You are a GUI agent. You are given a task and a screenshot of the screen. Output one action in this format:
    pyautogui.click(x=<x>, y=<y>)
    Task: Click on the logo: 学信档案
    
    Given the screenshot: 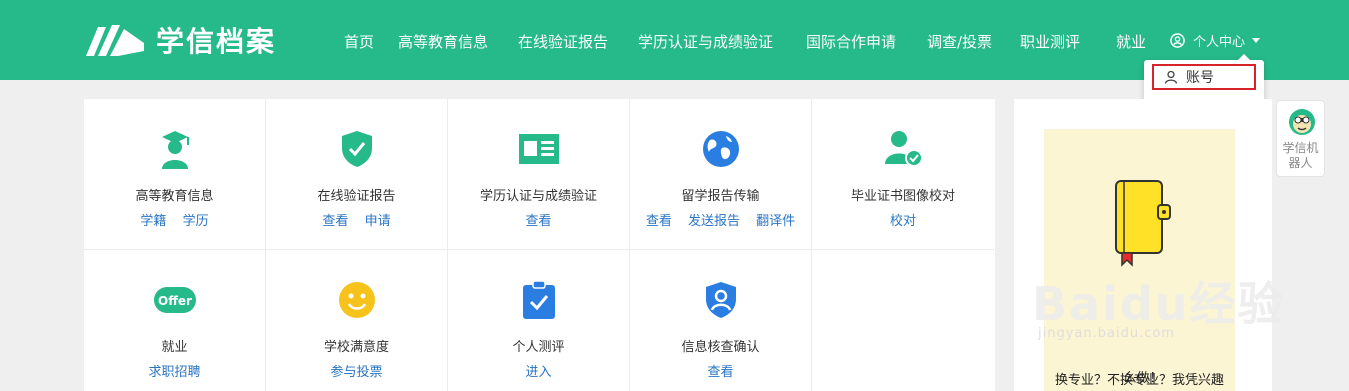 What is the action you would take?
    pyautogui.click(x=180, y=40)
    